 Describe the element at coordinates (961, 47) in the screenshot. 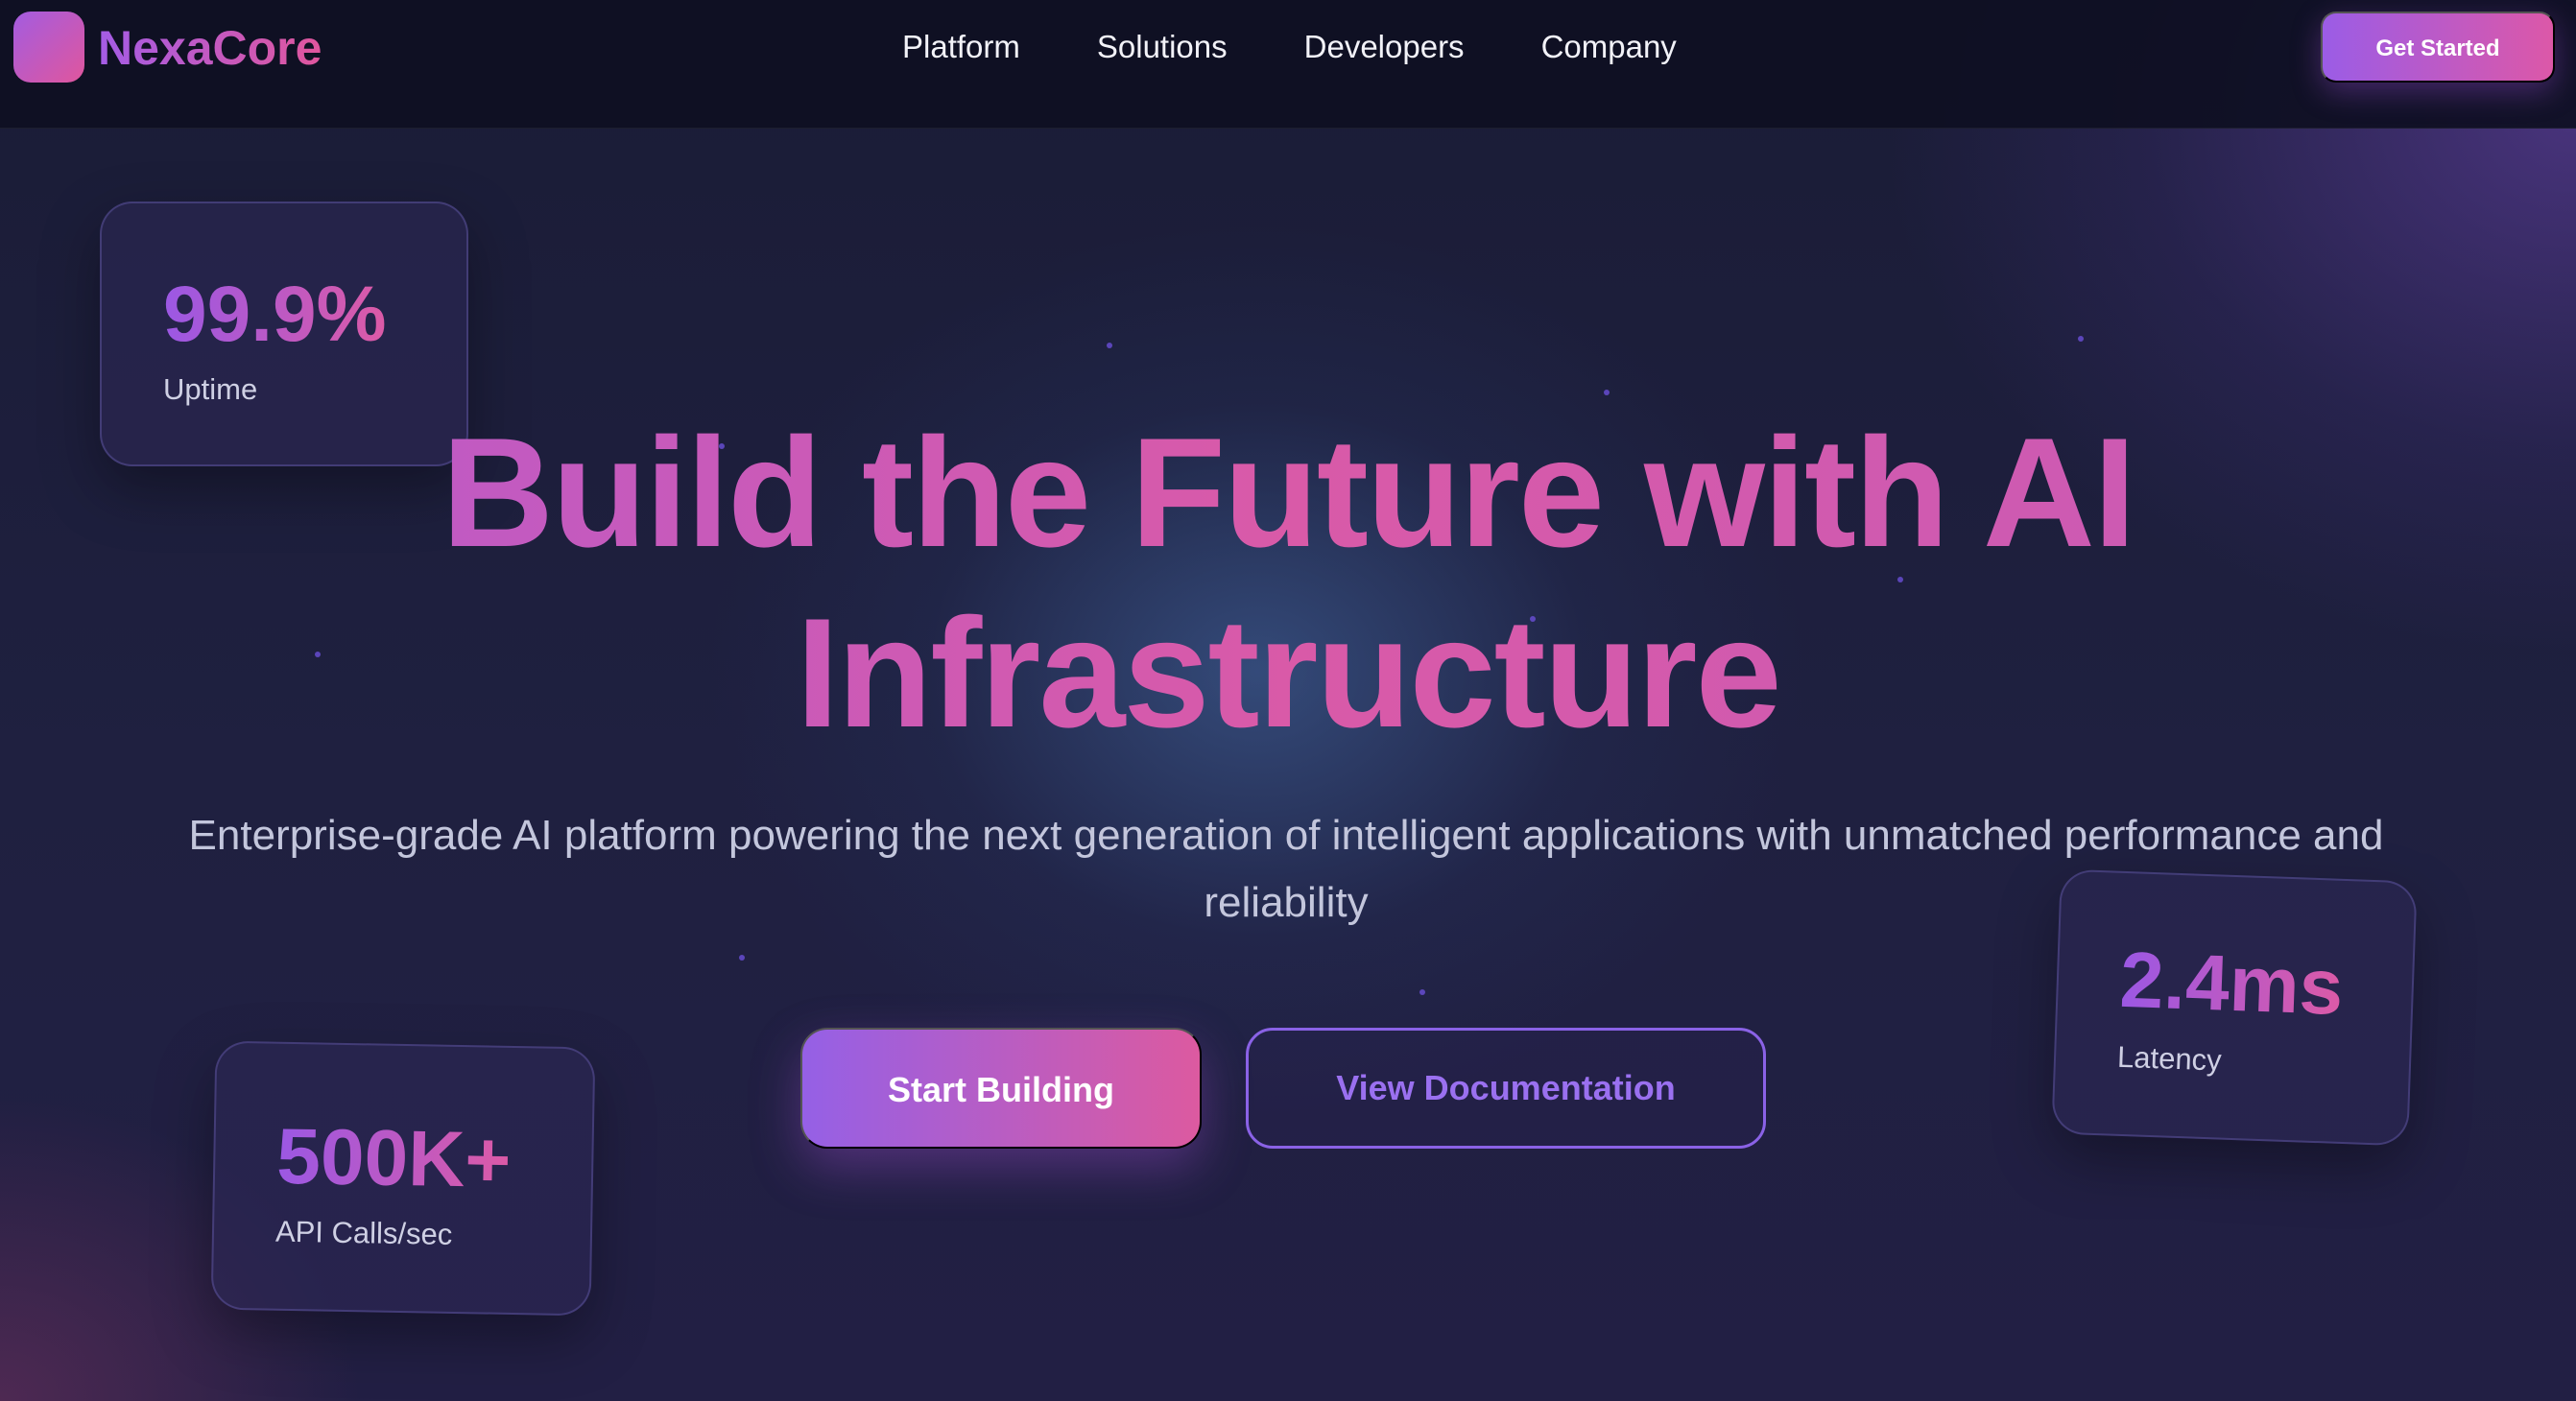

I see `nav-link-platform: Platform` at that location.